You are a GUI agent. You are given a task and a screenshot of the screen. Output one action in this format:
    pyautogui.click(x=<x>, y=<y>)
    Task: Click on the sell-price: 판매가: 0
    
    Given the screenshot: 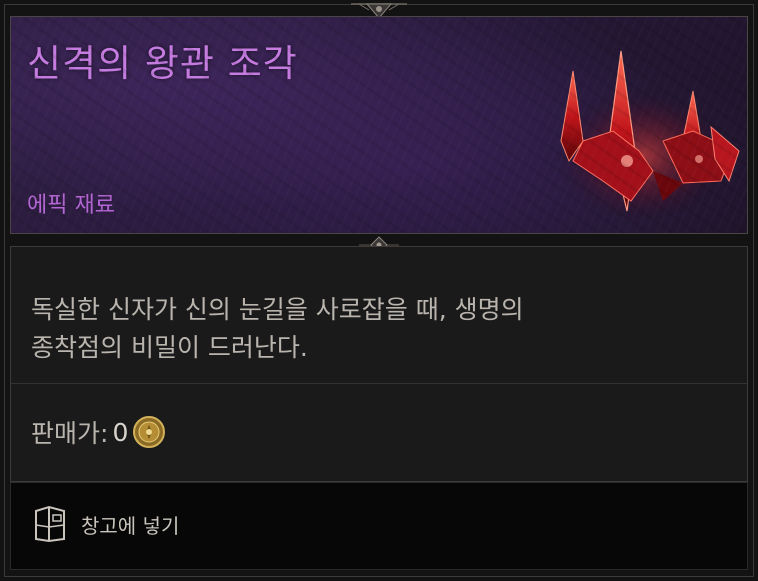 What is the action you would take?
    pyautogui.click(x=98, y=432)
    